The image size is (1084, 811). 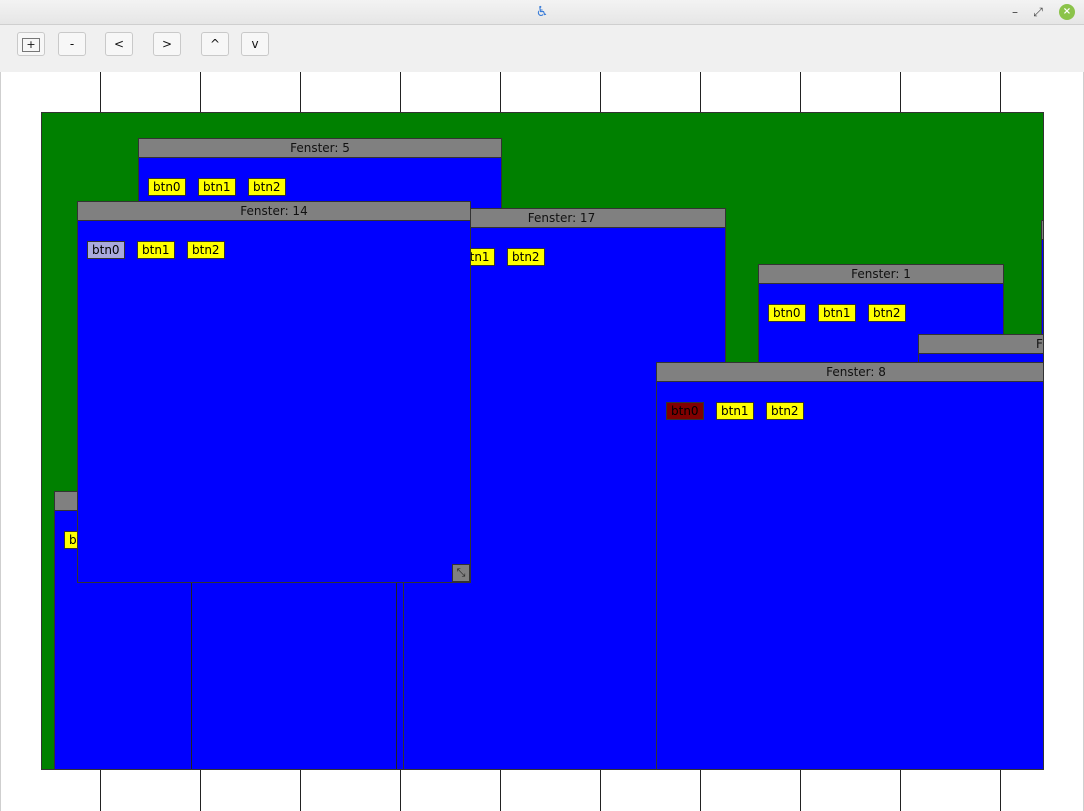 What do you see at coordinates (1067, 12) in the screenshot?
I see `close-button: ×` at bounding box center [1067, 12].